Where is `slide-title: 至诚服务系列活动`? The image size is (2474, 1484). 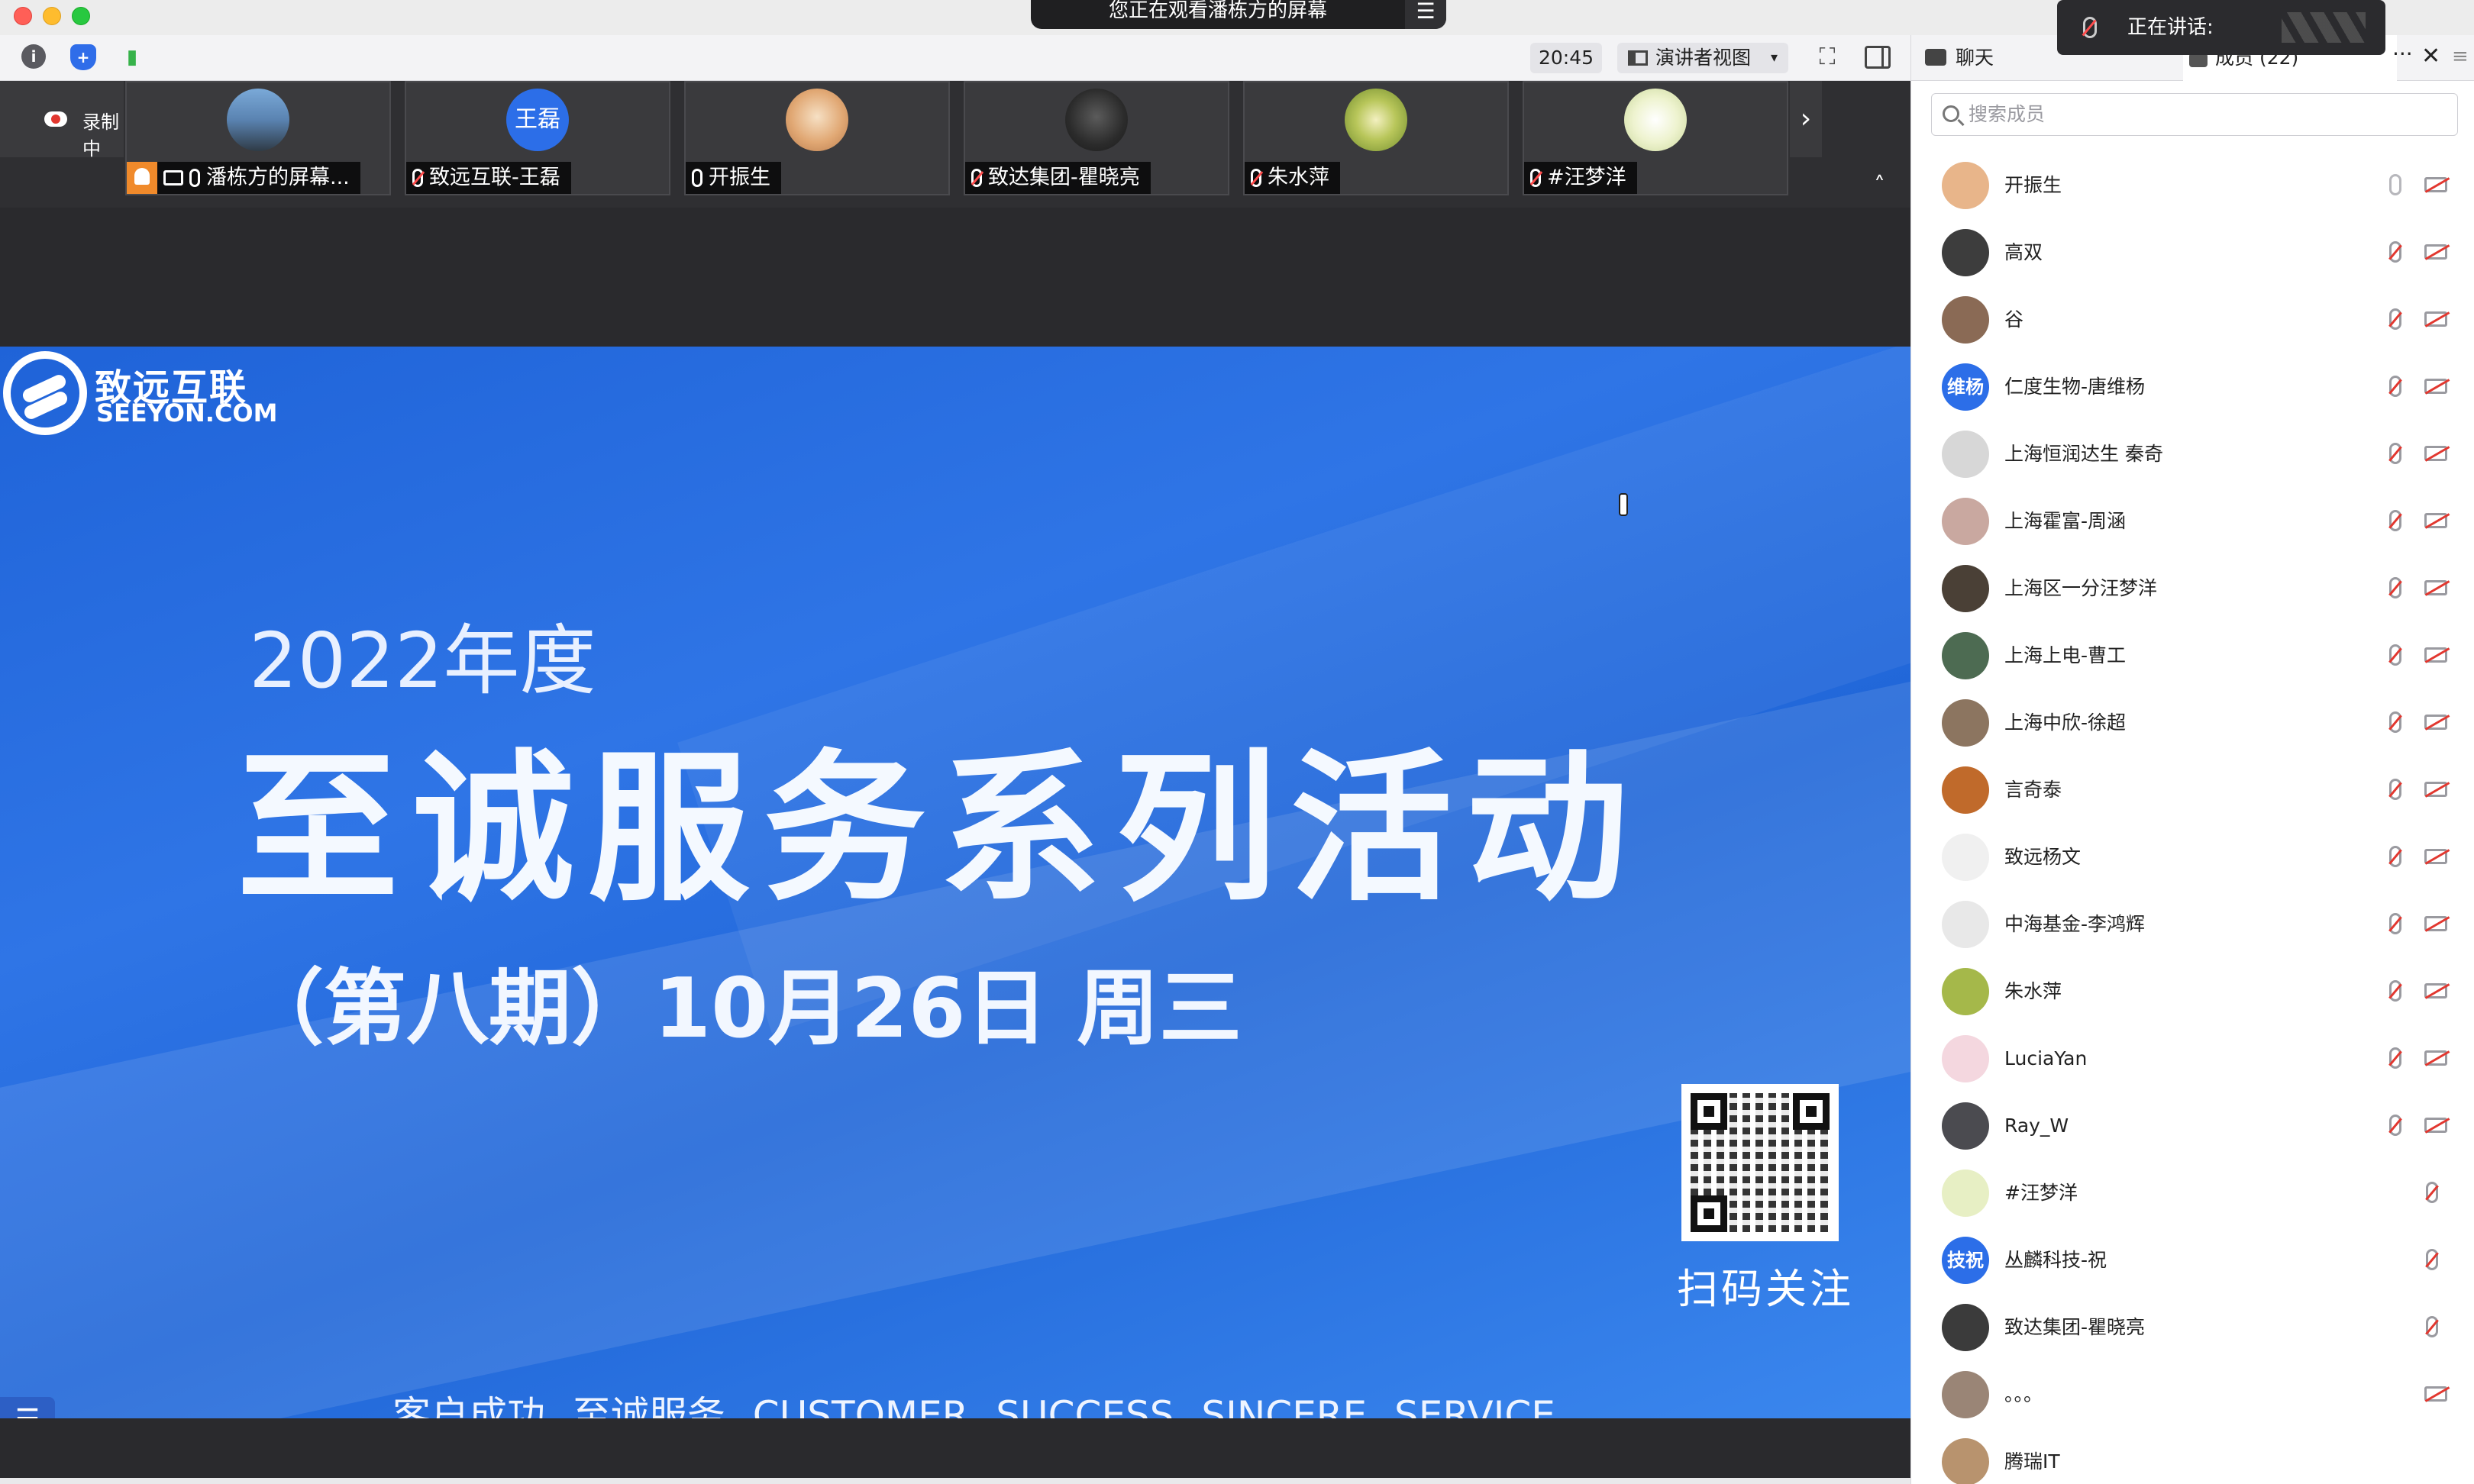 slide-title: 至诚服务系列活动 is located at coordinates (940, 828).